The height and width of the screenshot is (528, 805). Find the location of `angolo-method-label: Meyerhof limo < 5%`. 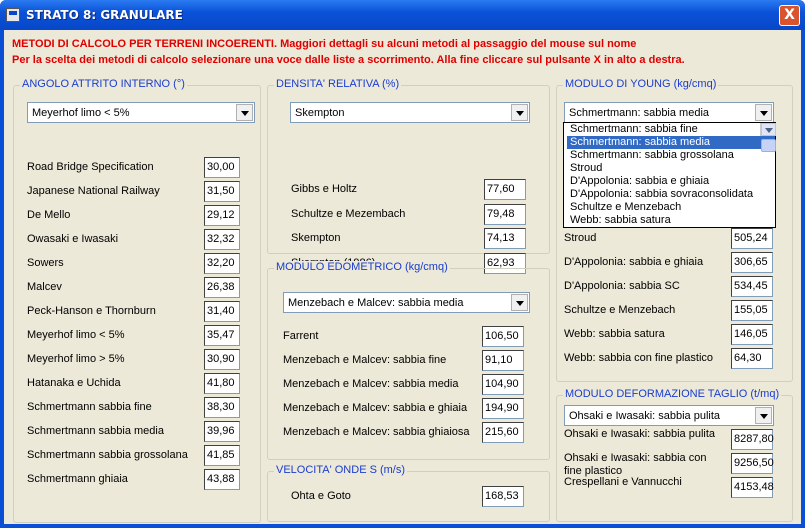

angolo-method-label: Meyerhof limo < 5% is located at coordinates (76, 335).